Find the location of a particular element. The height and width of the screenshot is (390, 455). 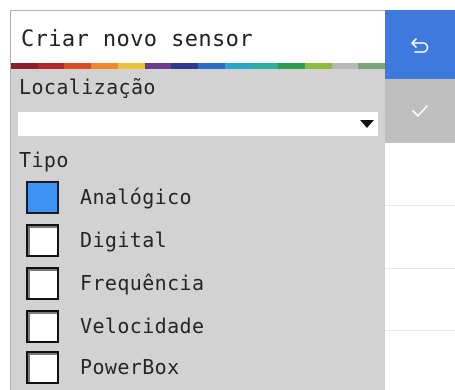

type-option-analogico: Analógico is located at coordinates (196, 199).